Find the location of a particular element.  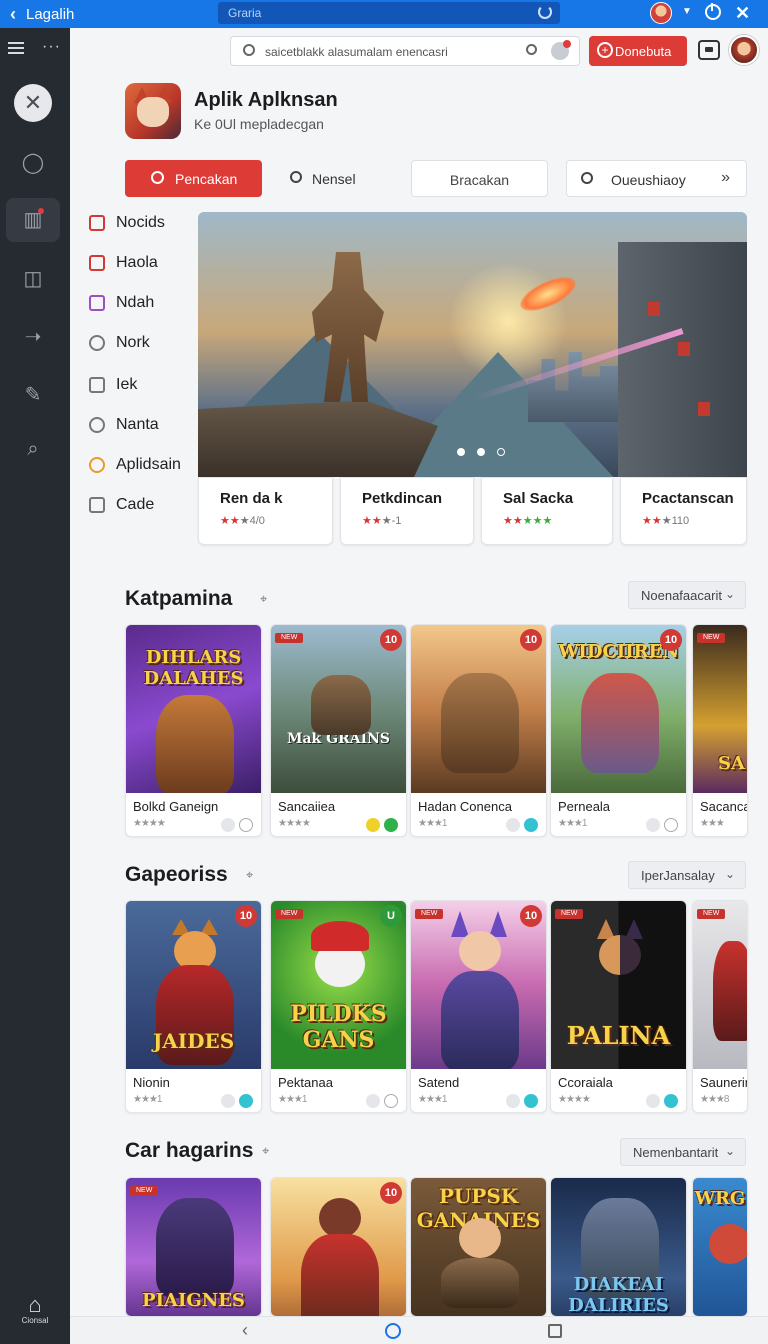

game-card: 10 is located at coordinates (338, 1247).